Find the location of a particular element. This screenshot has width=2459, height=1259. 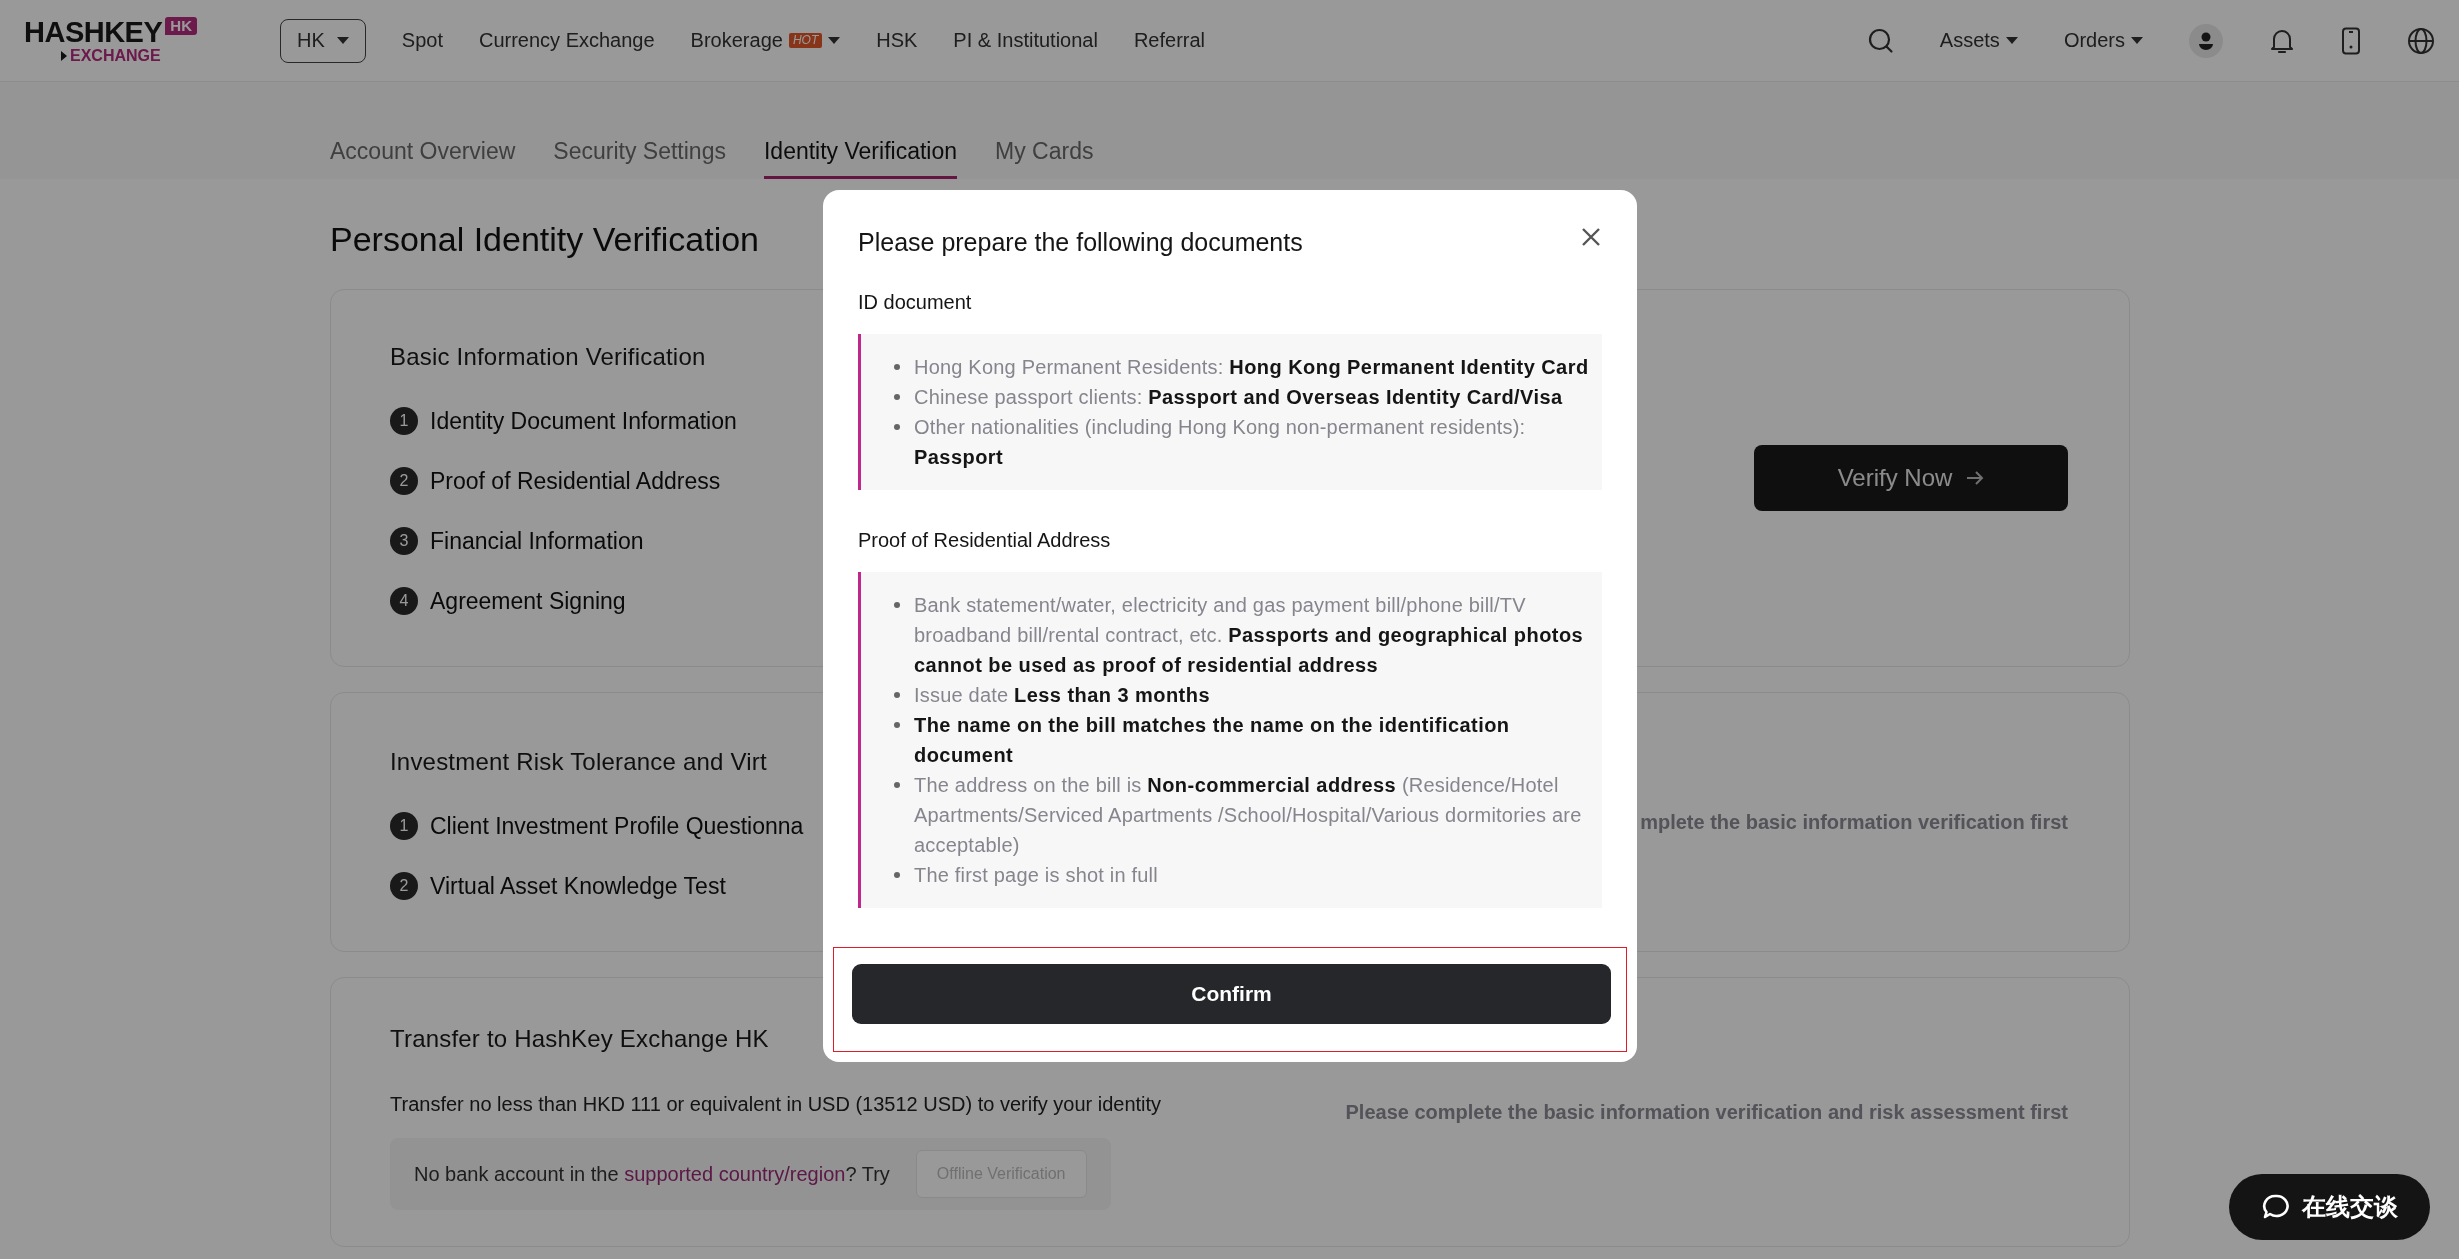

nav-link: Spot is located at coordinates (422, 40).